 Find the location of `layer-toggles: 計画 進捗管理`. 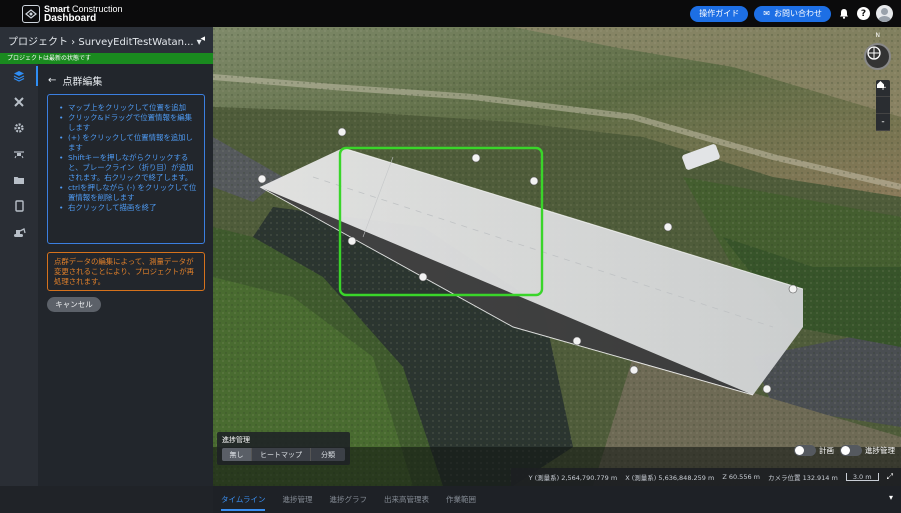

layer-toggles: 計画 進捗管理 is located at coordinates (844, 450).